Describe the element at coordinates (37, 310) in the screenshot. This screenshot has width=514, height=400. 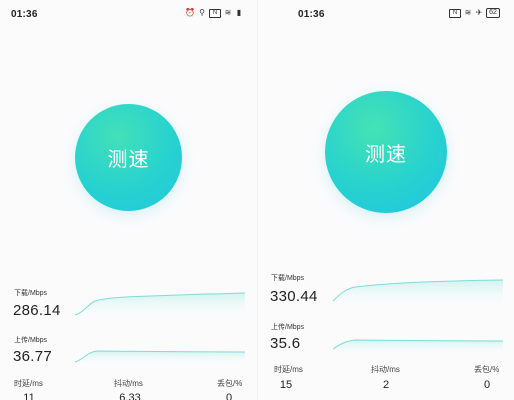
I see `download-value: 286.14` at that location.